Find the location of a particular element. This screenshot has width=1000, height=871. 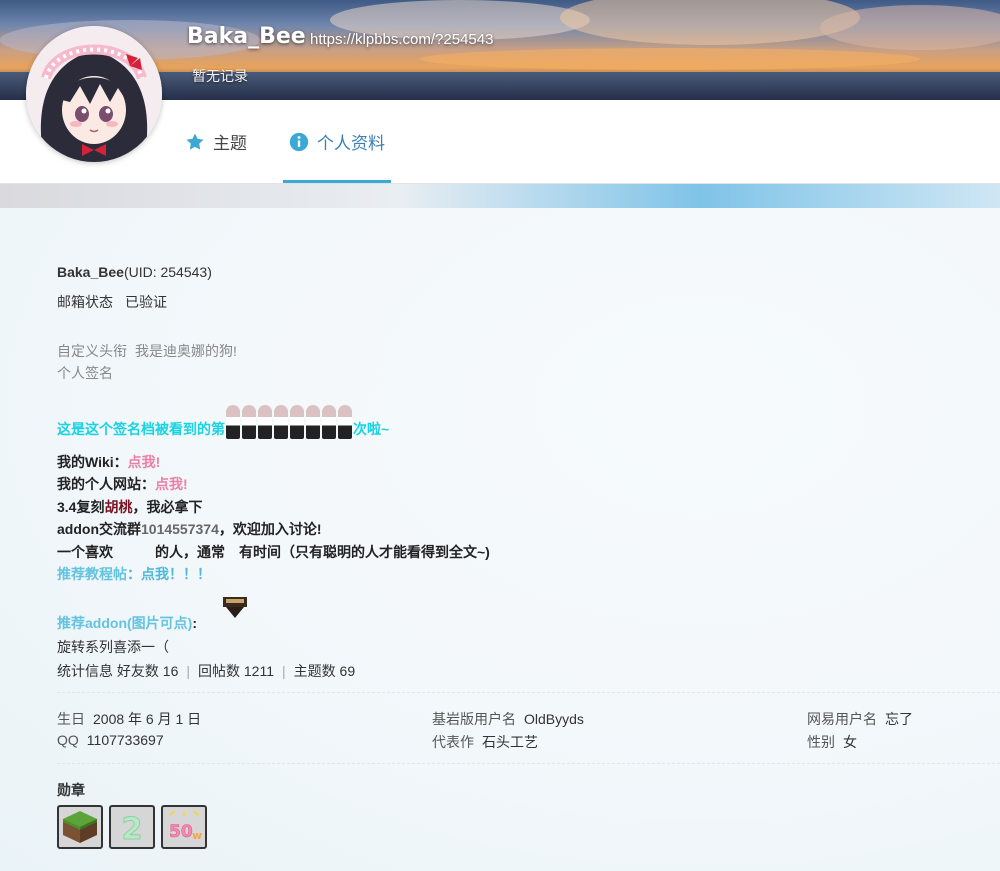

email-status-value: 已验证 is located at coordinates (146, 302).